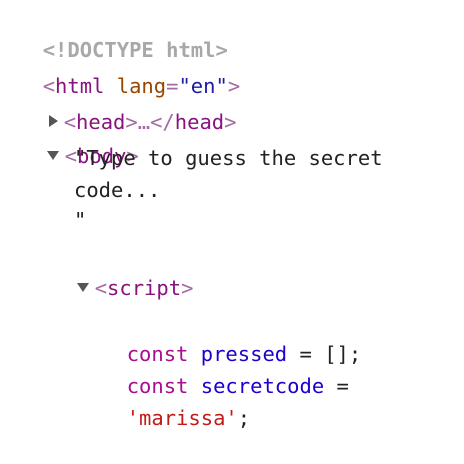 The image size is (464, 464). I want to click on head-node-line: <head>…</head>, so click(130, 104).